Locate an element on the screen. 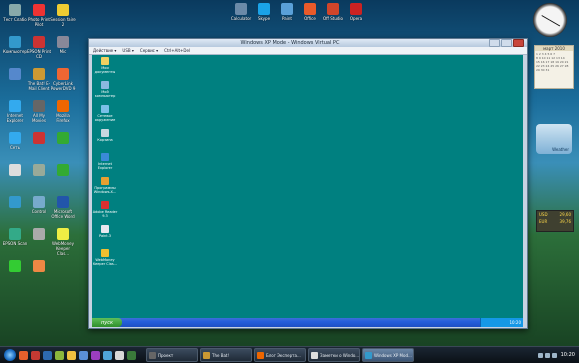 This screenshot has height=363, width=579. xp-icon-label: Корзина is located at coordinates (105, 140).